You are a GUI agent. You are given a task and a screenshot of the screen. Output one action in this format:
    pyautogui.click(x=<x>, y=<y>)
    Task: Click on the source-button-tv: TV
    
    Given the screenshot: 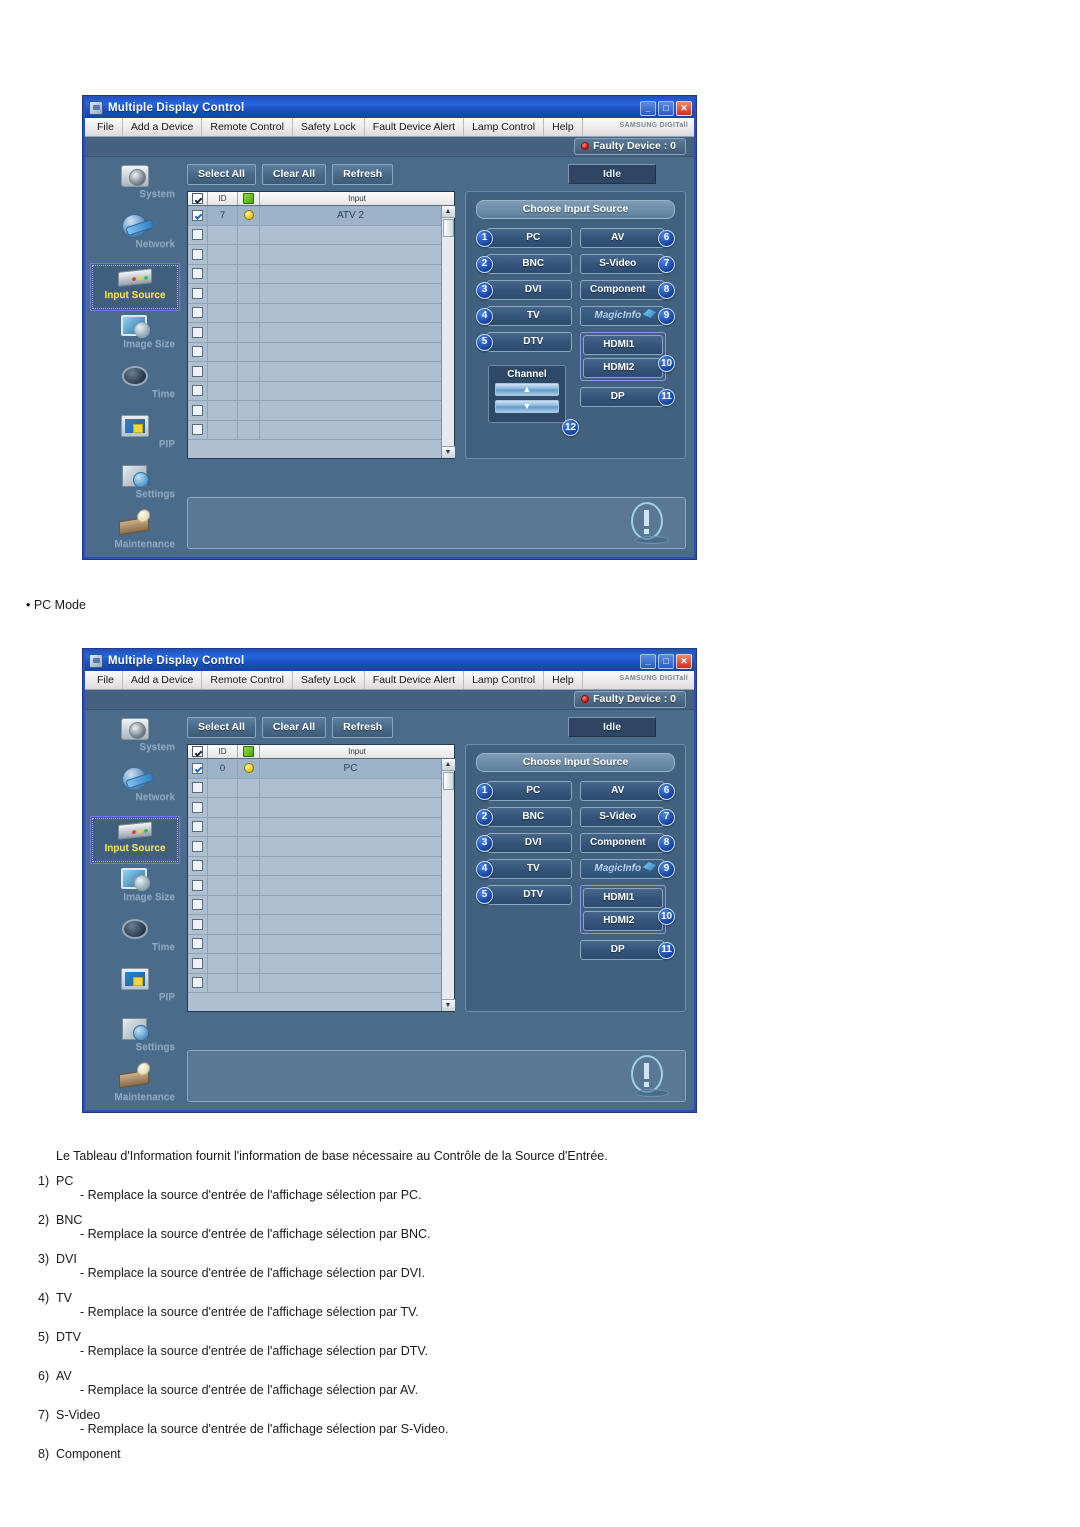 What is the action you would take?
    pyautogui.click(x=529, y=316)
    